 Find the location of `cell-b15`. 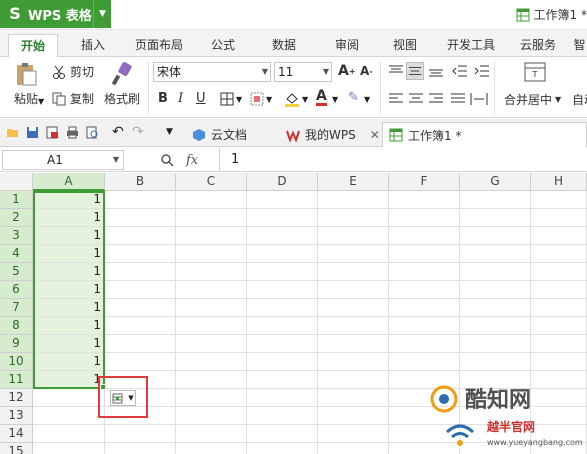

cell-b15 is located at coordinates (140, 448).